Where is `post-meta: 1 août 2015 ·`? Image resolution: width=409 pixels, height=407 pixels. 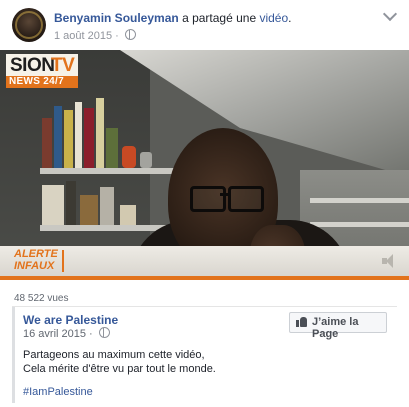 post-meta: 1 août 2015 · is located at coordinates (95, 35).